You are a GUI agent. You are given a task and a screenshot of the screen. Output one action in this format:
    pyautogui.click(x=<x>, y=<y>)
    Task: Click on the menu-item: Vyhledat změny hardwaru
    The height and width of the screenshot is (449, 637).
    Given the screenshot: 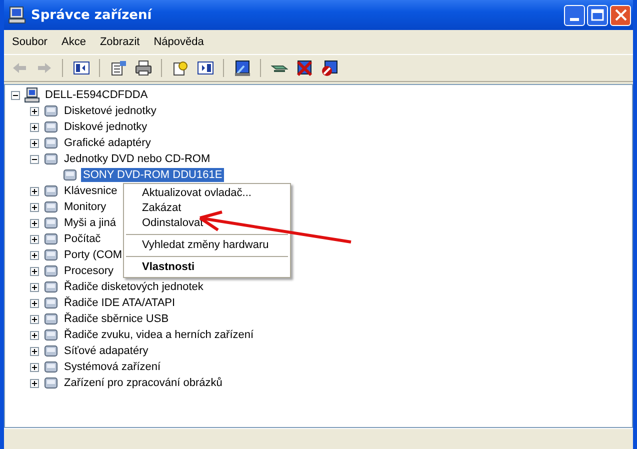 What is the action you would take?
    pyautogui.click(x=207, y=245)
    